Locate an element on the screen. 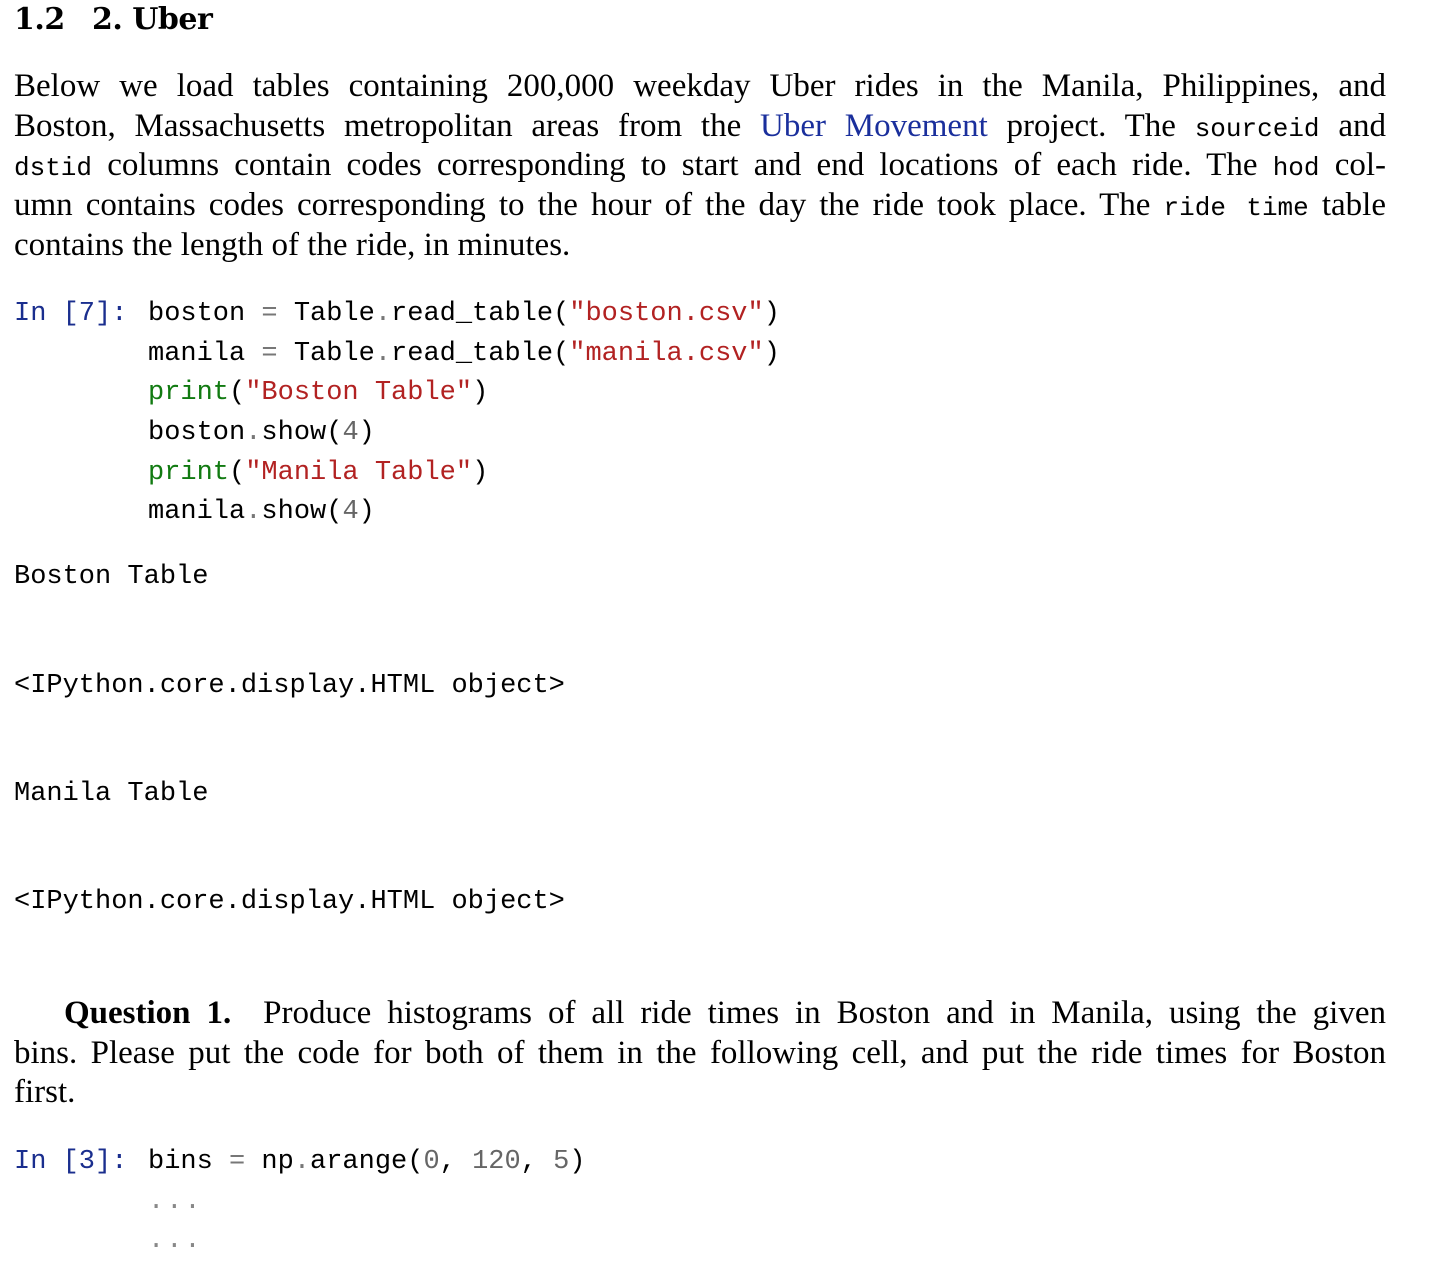  code-line: manila = Table.read_table("manila.csv") is located at coordinates (397, 355).